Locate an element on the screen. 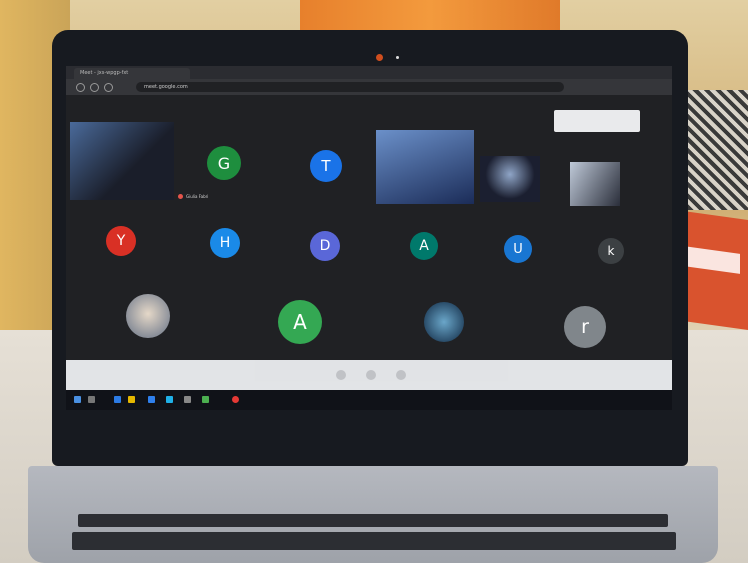 The image size is (748, 563). pinned-label is located at coordinates (493, 118).